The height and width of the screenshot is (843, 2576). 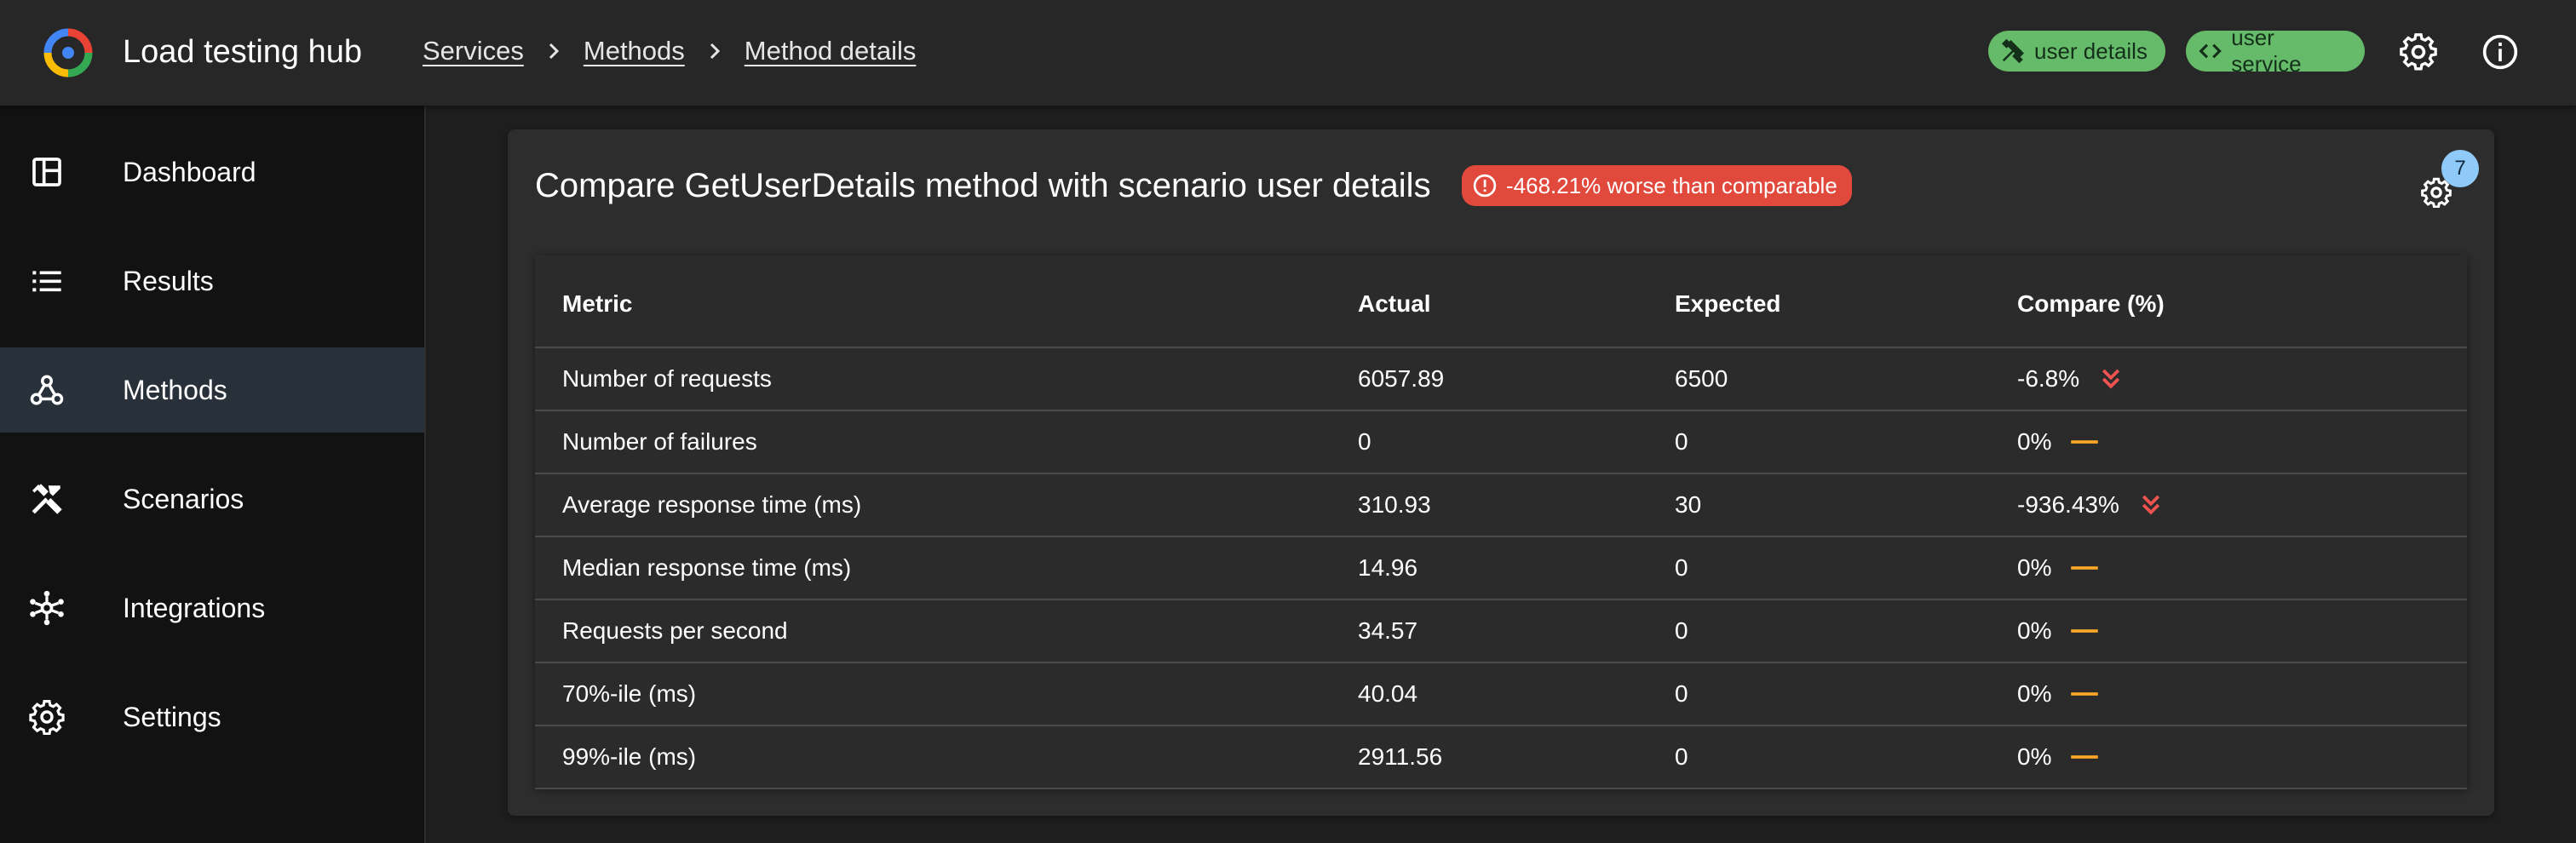 What do you see at coordinates (2211, 51) in the screenshot?
I see `code-icon` at bounding box center [2211, 51].